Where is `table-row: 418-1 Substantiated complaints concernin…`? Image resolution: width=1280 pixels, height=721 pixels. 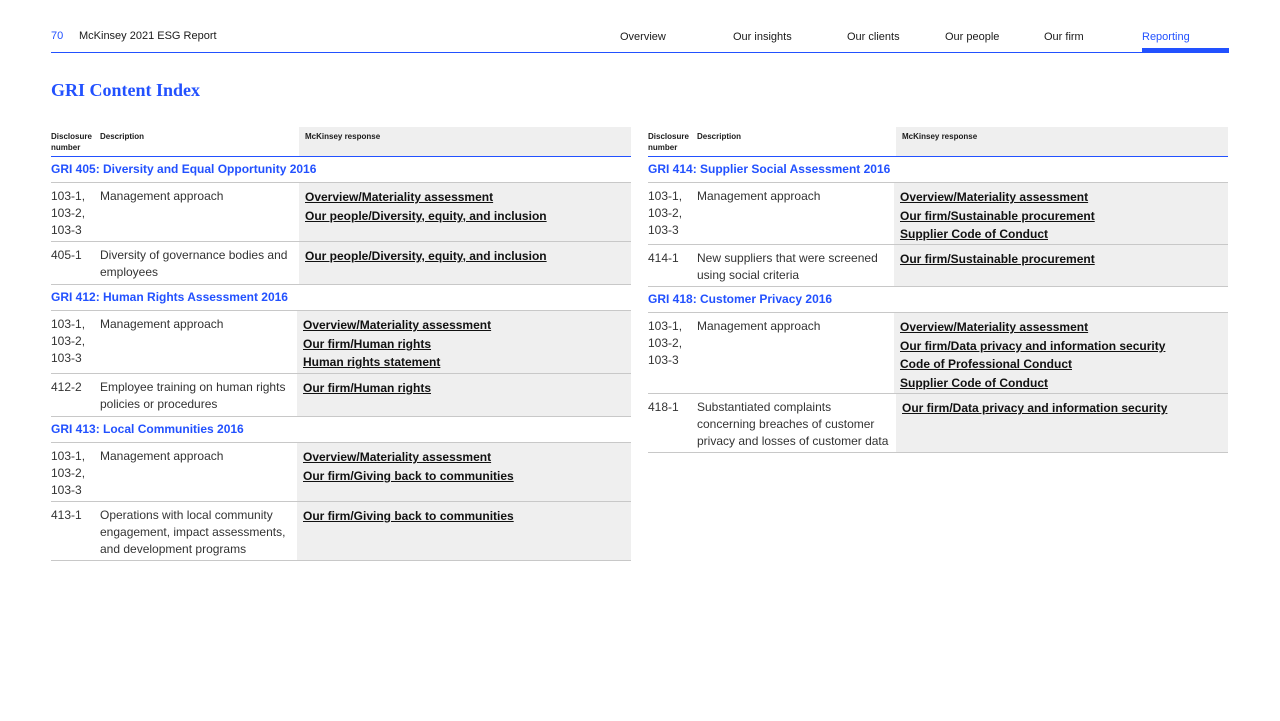 table-row: 418-1 Substantiated complaints concernin… is located at coordinates (938, 423).